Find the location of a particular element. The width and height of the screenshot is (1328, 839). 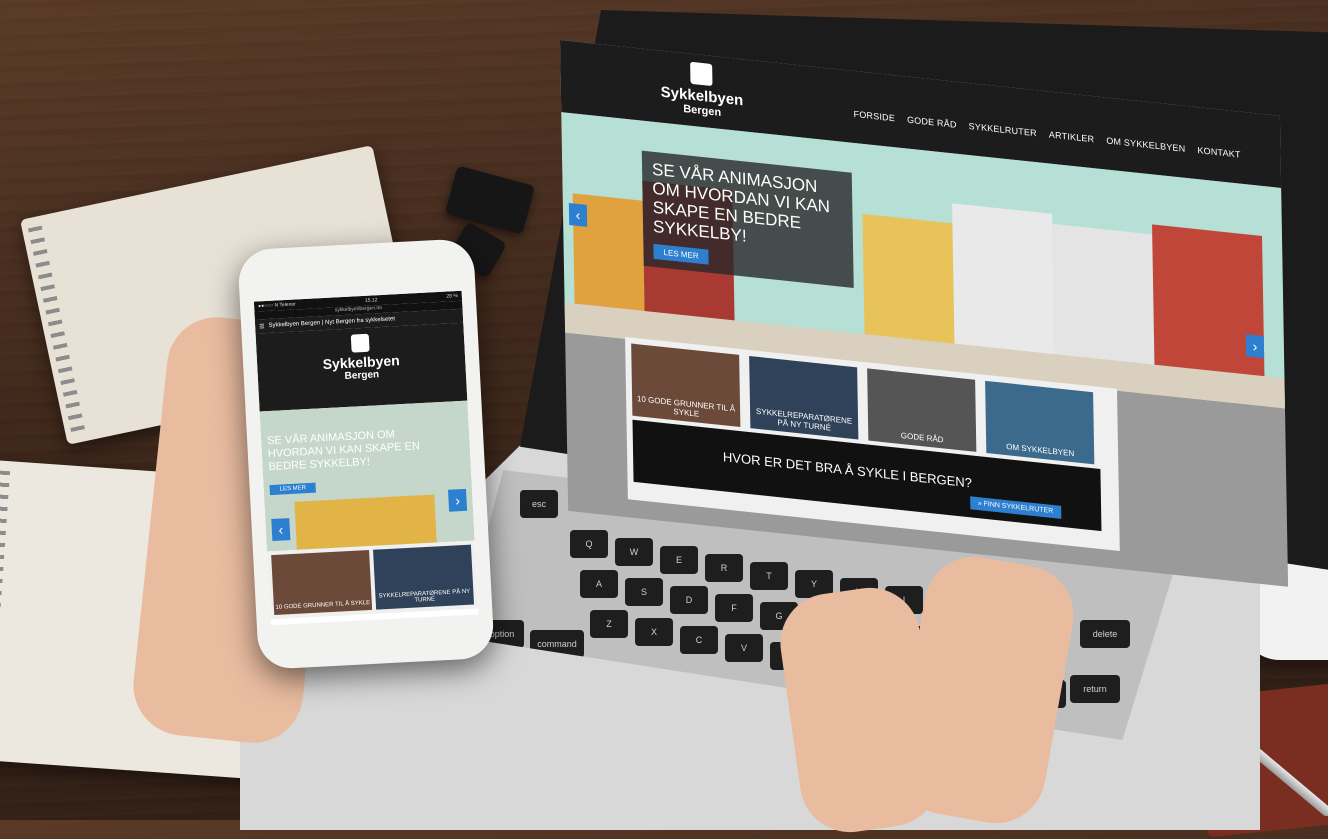

carousel-prev-arrow-icon: ‹ is located at coordinates (578, 214).